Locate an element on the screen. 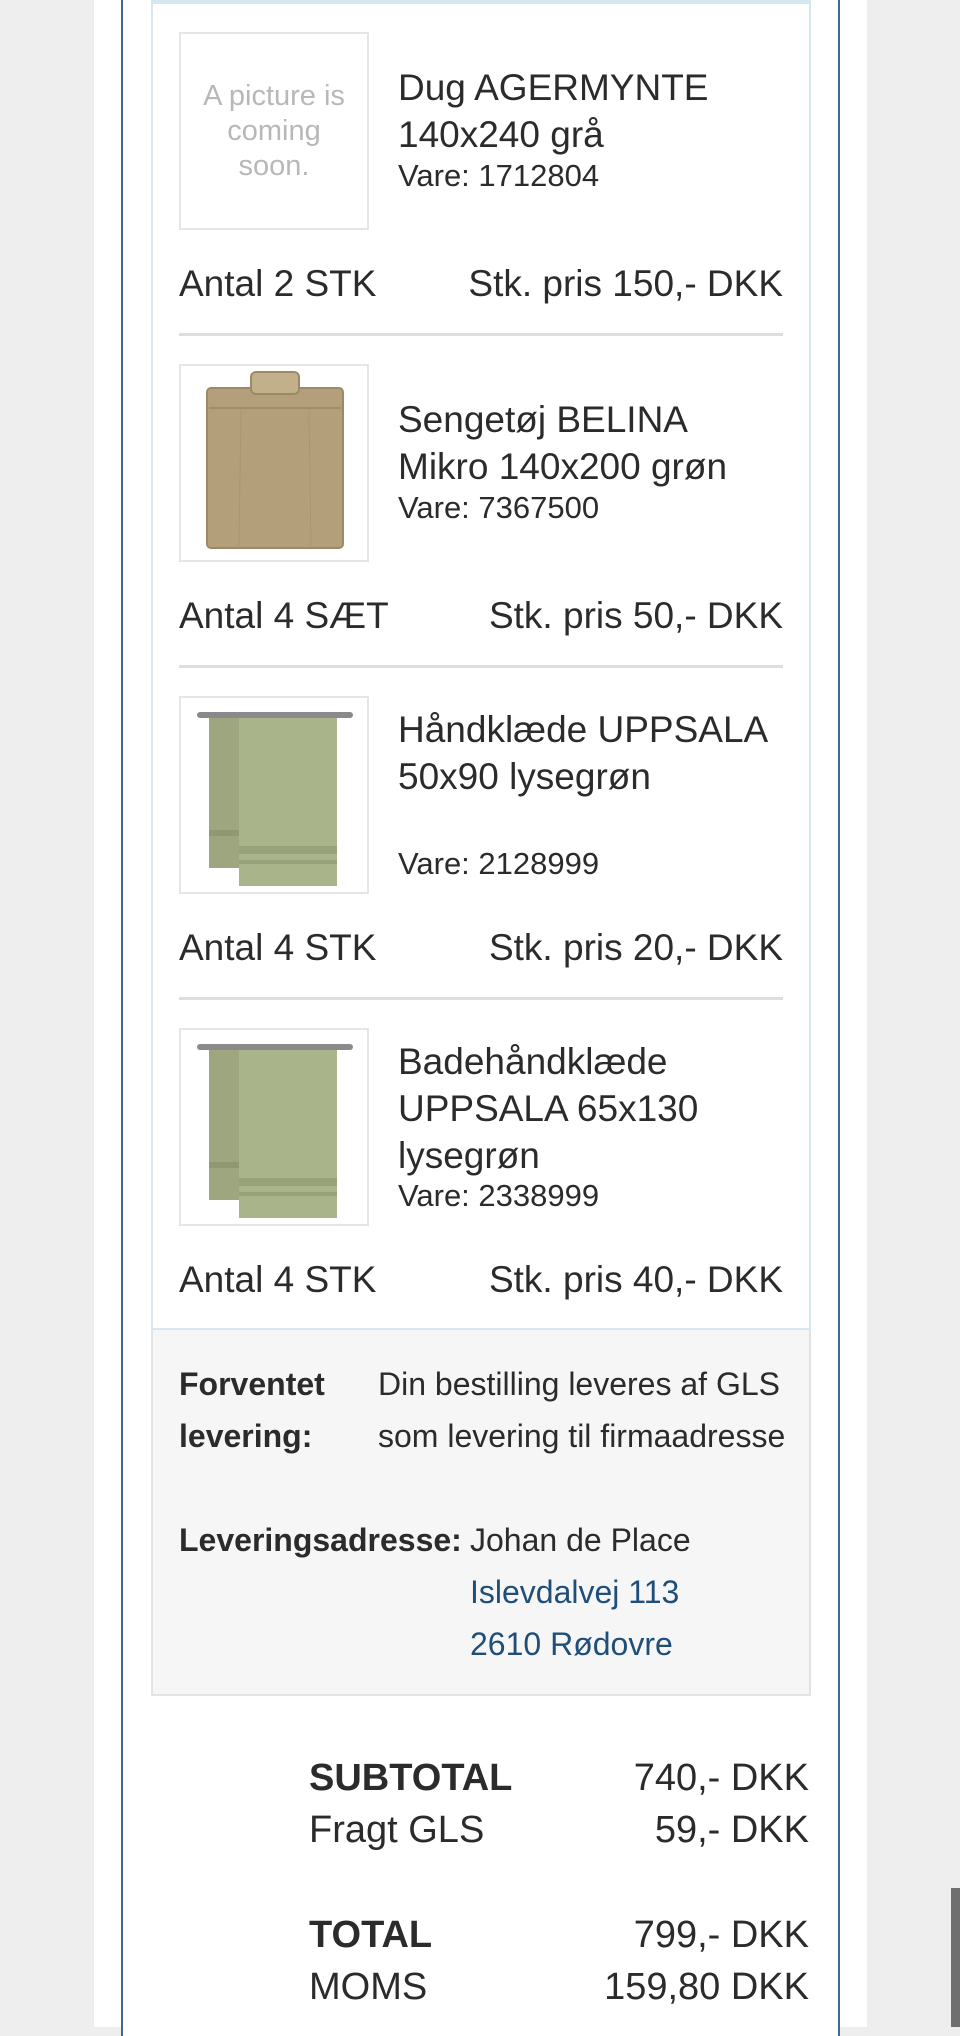 The height and width of the screenshot is (2036, 960). product-sku: Vare: 1712804 is located at coordinates (499, 175).